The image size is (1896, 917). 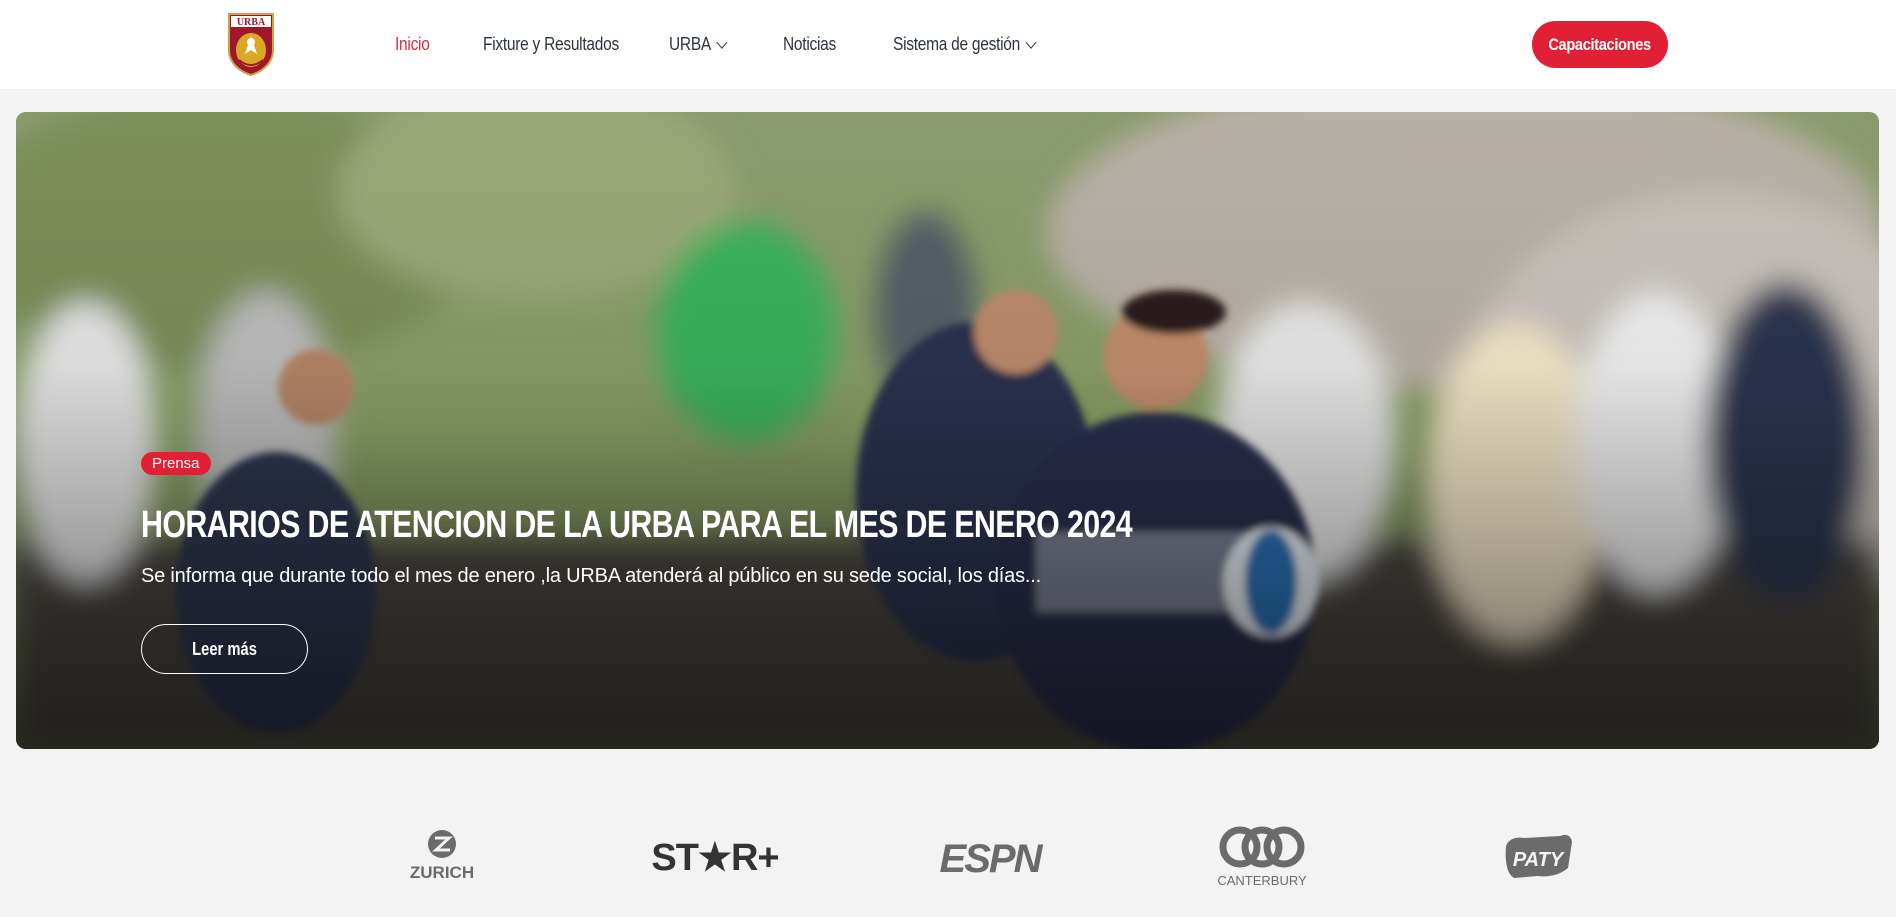 I want to click on espn-logo-icon: ESPN, so click(x=993, y=859).